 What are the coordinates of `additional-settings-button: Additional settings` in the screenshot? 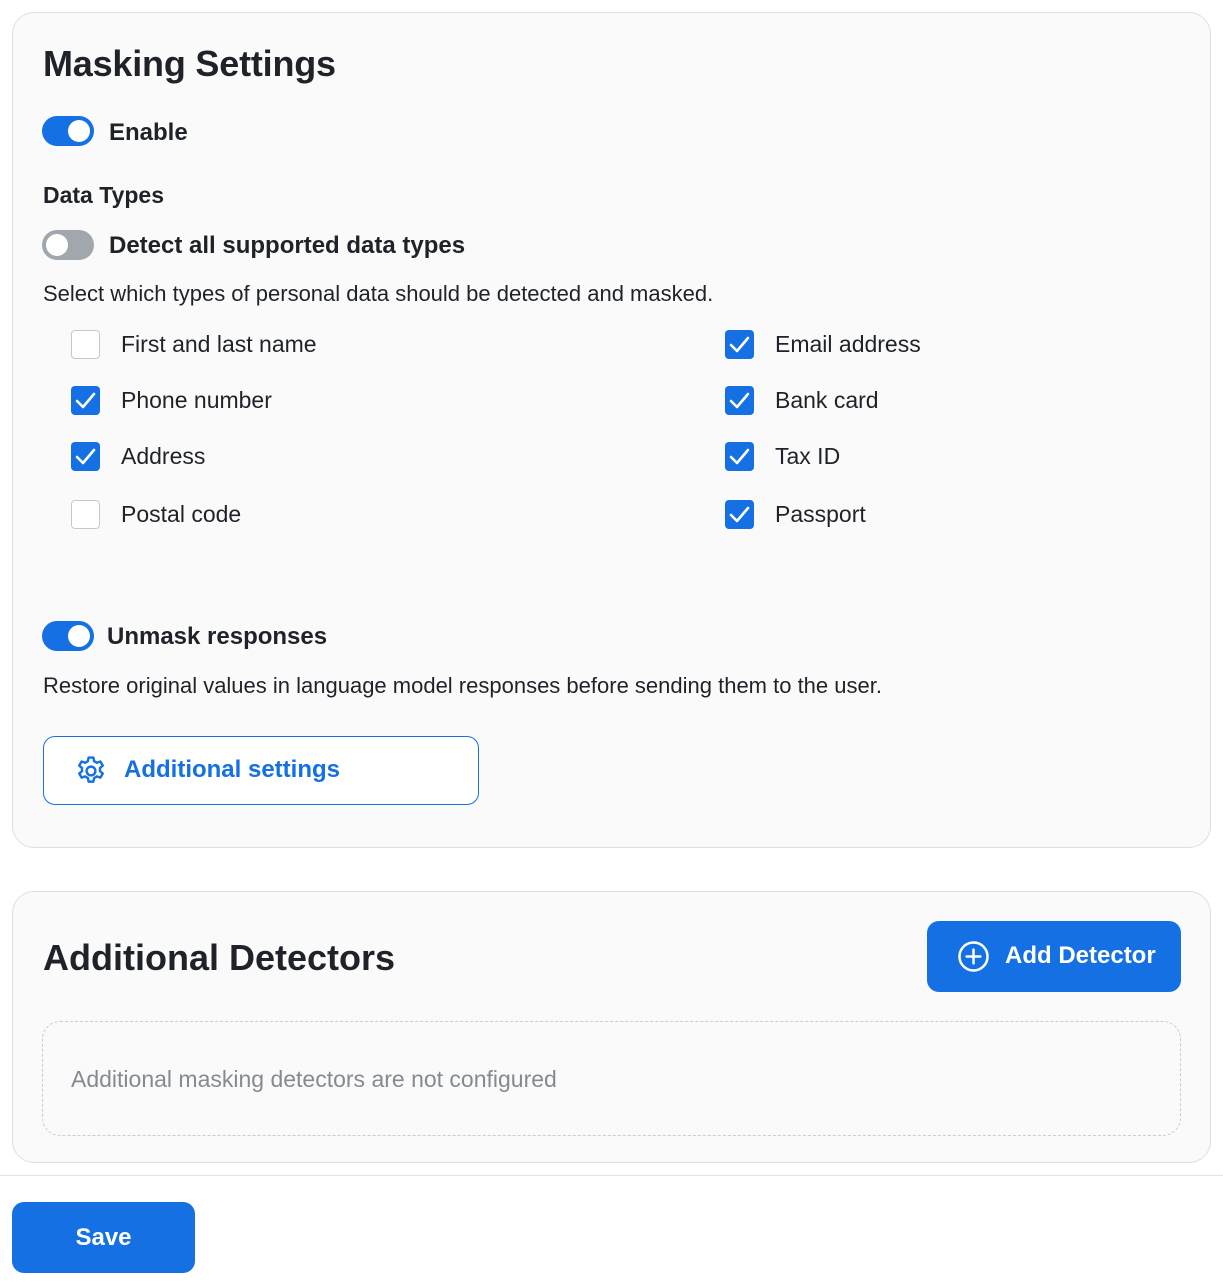 It's located at (261, 770).